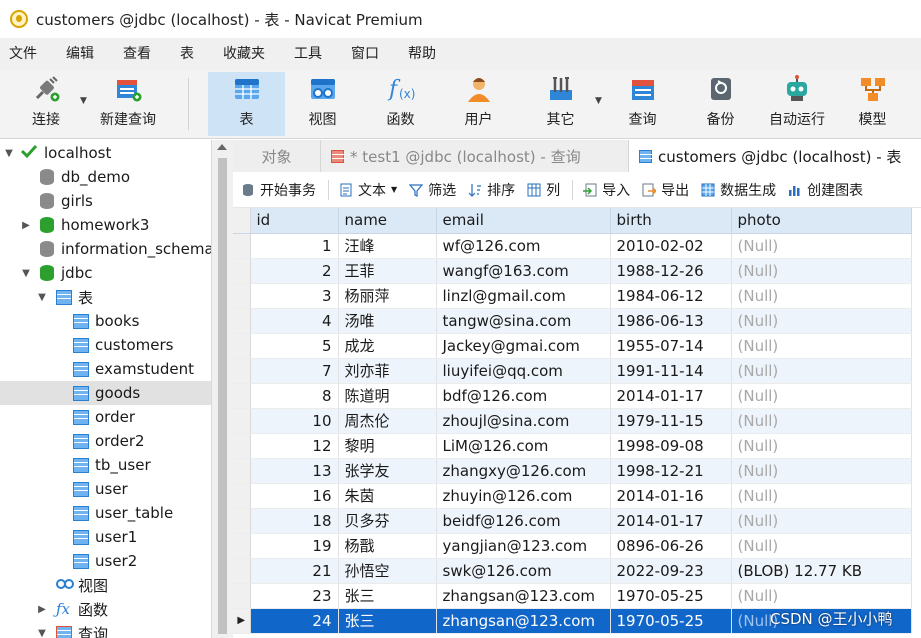  I want to click on cell-birth: 1991-11-14, so click(671, 371).